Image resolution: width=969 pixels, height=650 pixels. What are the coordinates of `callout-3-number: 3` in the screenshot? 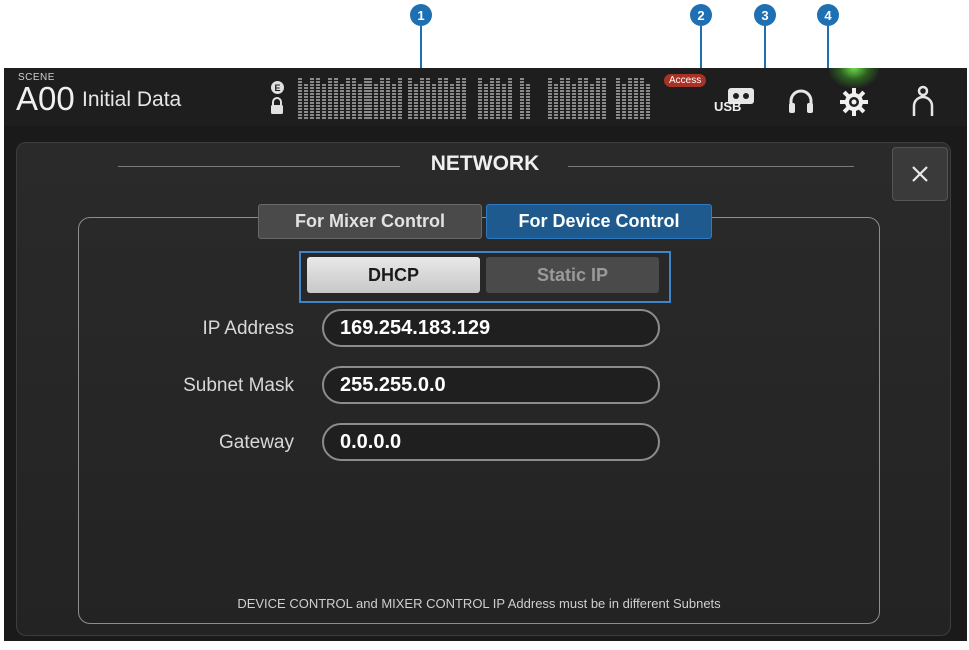 It's located at (765, 15).